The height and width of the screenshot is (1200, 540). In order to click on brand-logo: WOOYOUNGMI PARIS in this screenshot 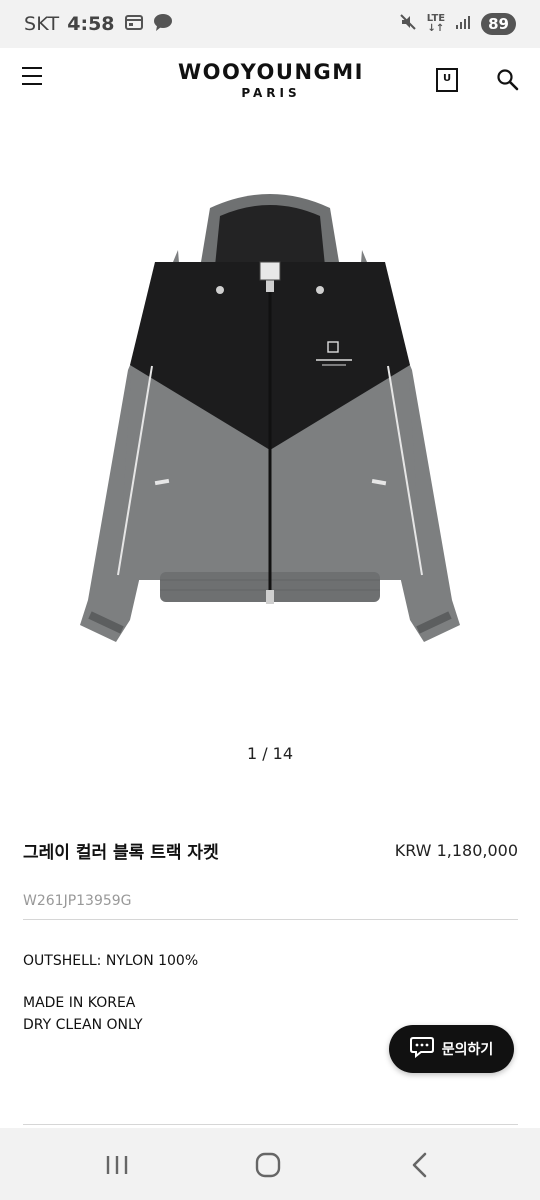, I will do `click(271, 80)`.